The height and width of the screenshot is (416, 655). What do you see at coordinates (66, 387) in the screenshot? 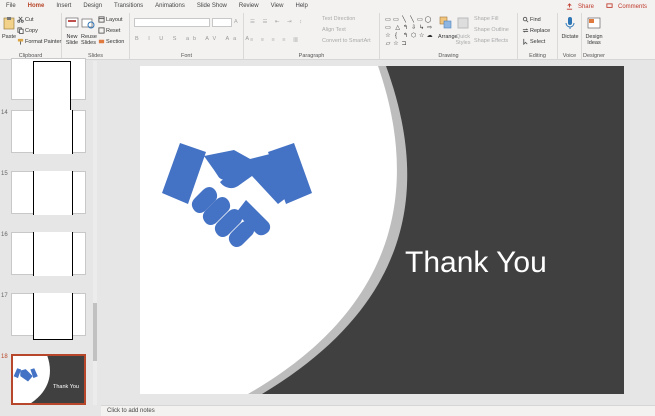
I see `thumbnail-title: Thank You` at bounding box center [66, 387].